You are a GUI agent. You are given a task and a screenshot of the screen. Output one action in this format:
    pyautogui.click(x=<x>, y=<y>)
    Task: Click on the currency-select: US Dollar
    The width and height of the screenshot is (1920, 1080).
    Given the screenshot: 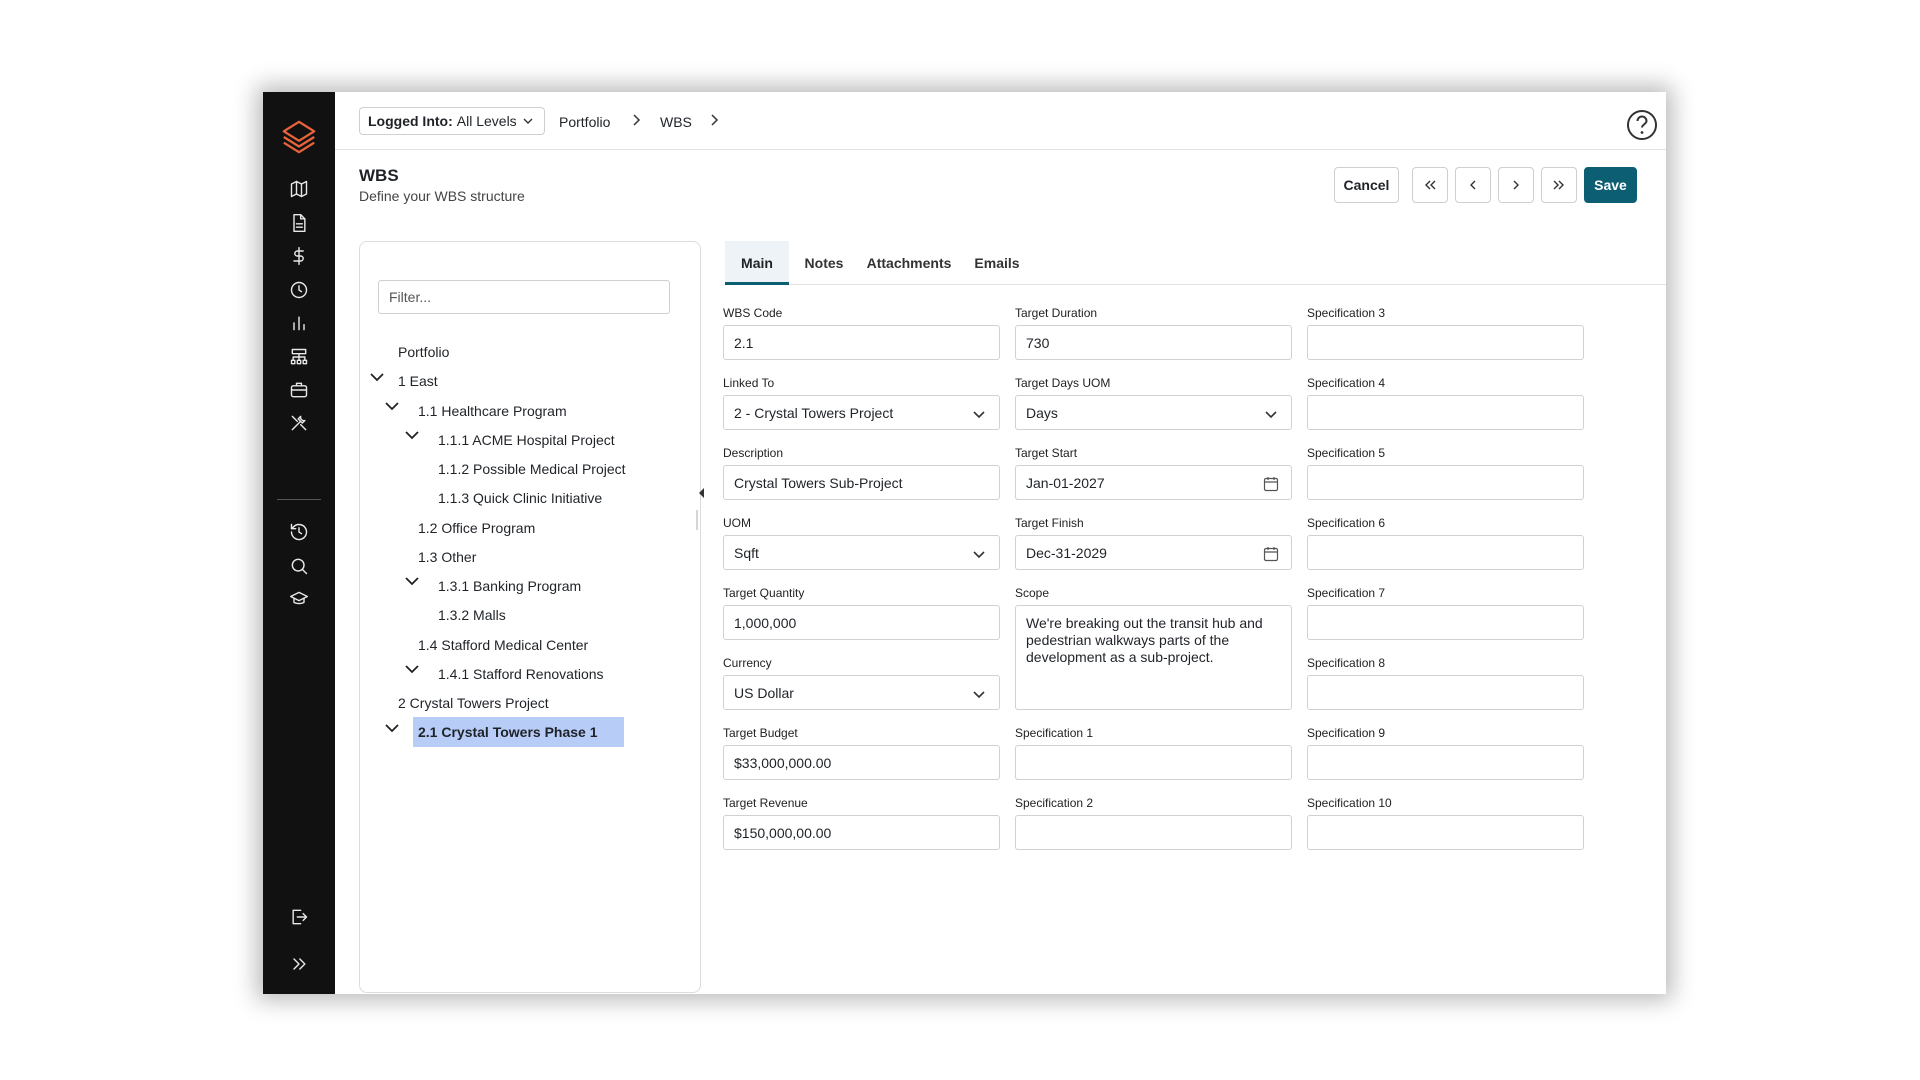 What is the action you would take?
    pyautogui.click(x=861, y=692)
    